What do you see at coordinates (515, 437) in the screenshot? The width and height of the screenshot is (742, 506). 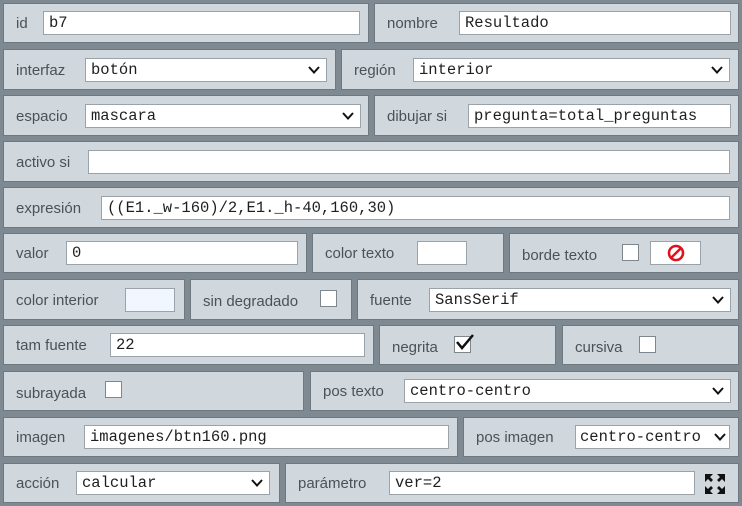 I see `pos-imagen-label: pos imagen` at bounding box center [515, 437].